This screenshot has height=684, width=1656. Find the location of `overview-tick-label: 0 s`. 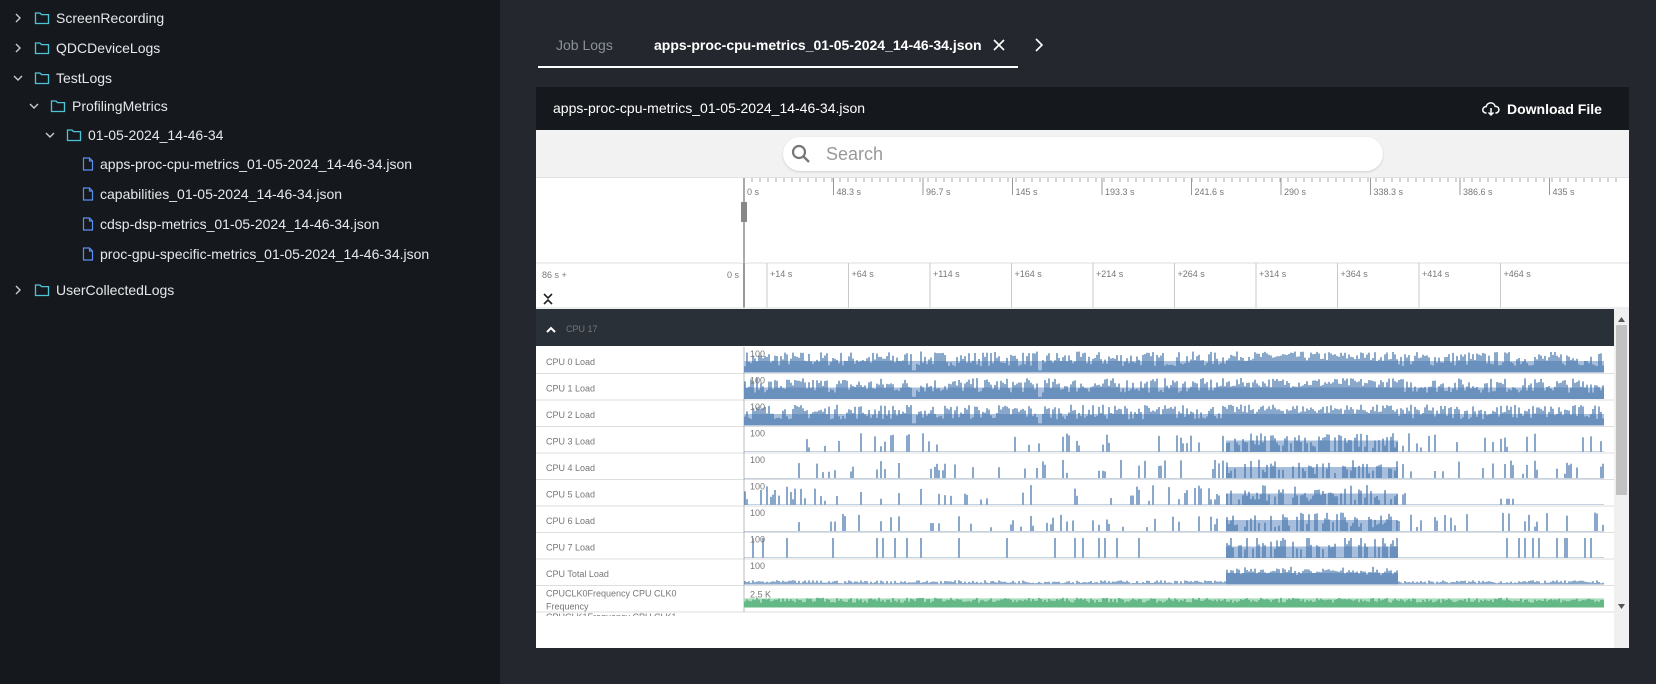

overview-tick-label: 0 s is located at coordinates (753, 192).